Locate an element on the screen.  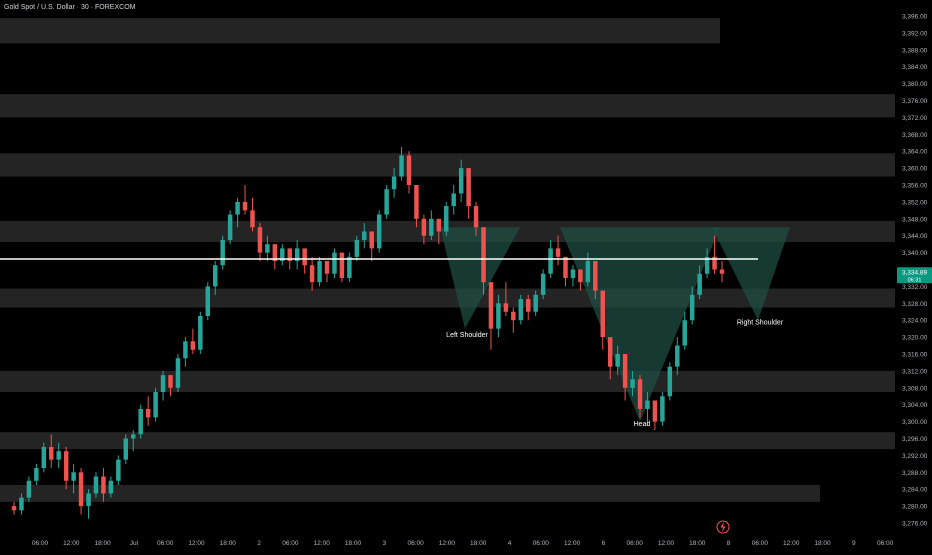
lightning-logo-icon is located at coordinates (723, 527).